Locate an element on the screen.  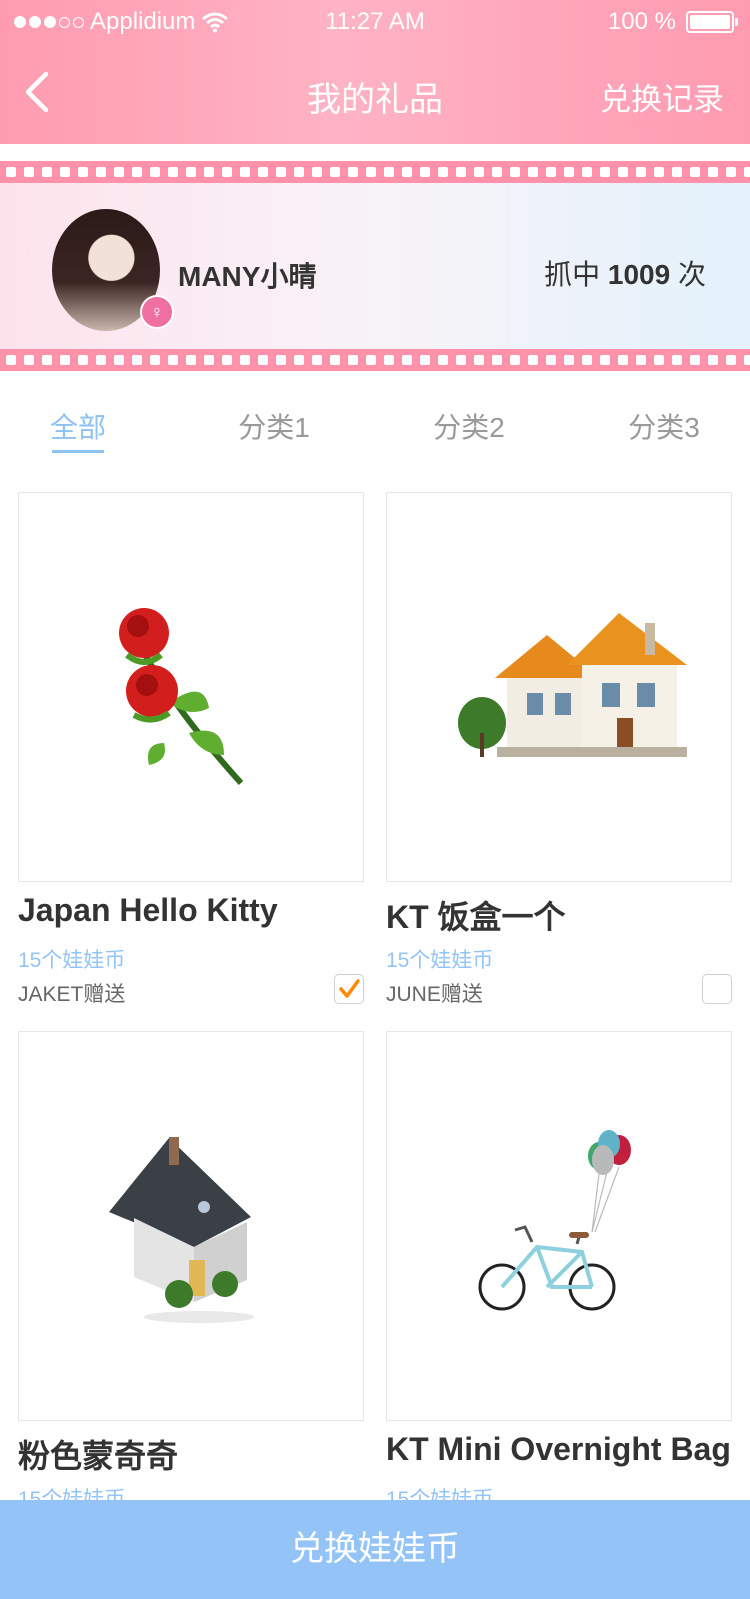
gift-name: KT Mini Overnight Bag is located at coordinates (558, 1449).